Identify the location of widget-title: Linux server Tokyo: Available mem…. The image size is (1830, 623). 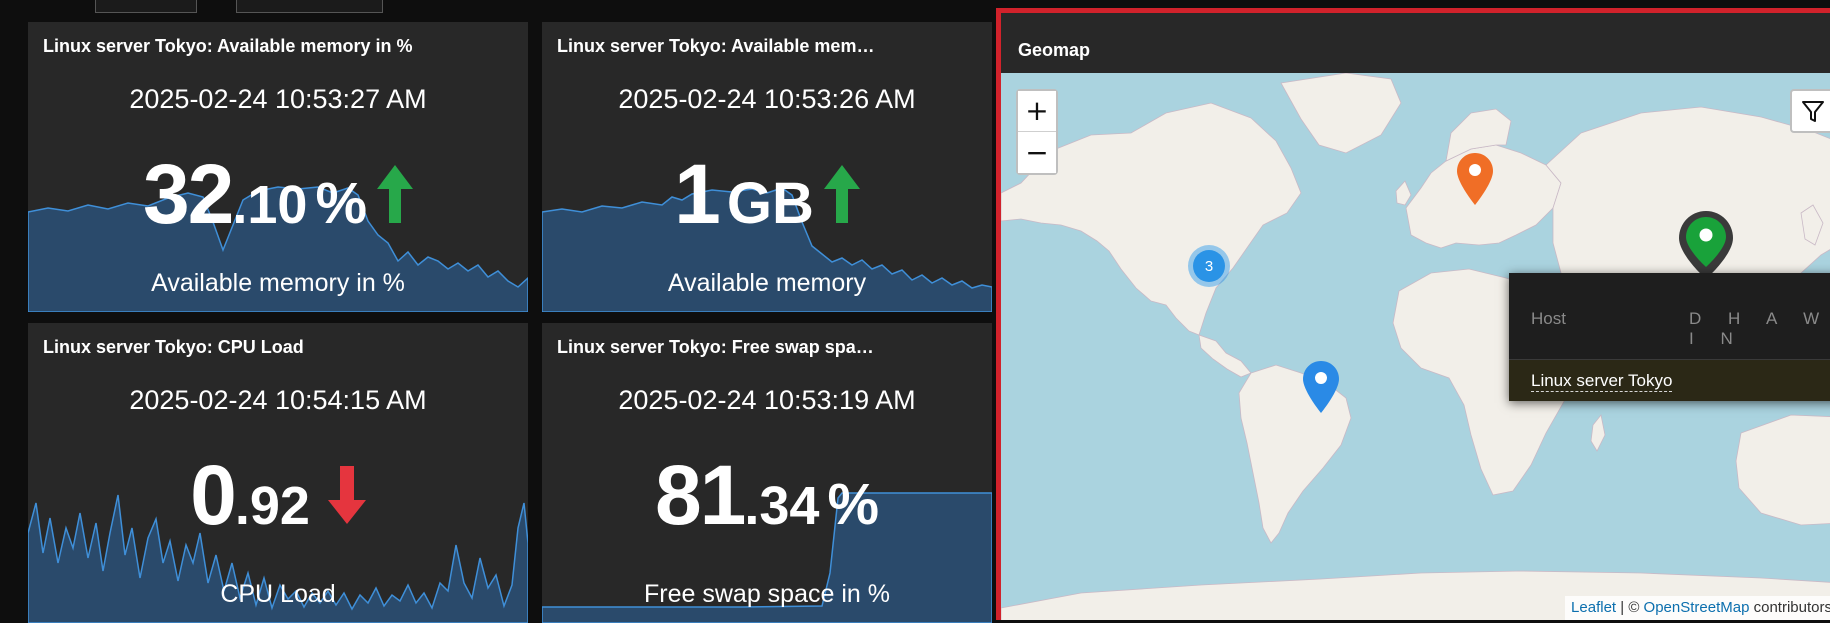
(716, 46).